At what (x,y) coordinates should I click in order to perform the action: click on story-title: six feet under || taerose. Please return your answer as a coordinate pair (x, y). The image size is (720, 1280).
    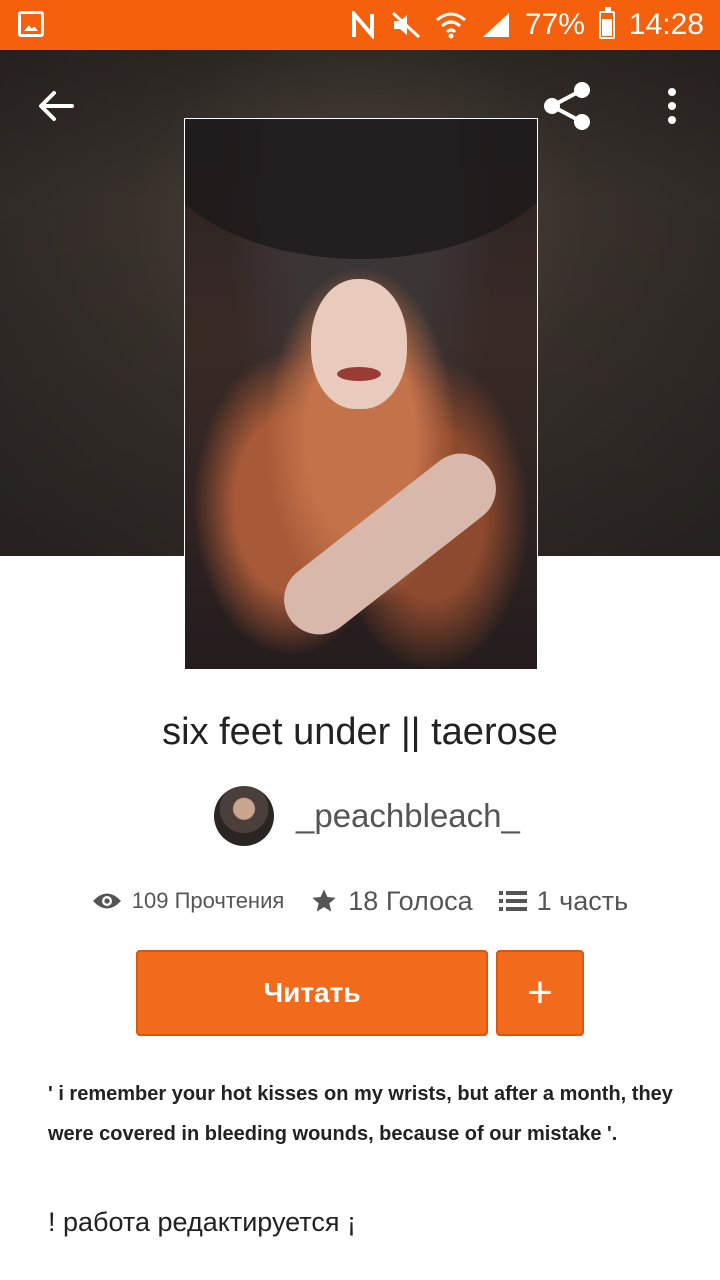
    Looking at the image, I should click on (360, 732).